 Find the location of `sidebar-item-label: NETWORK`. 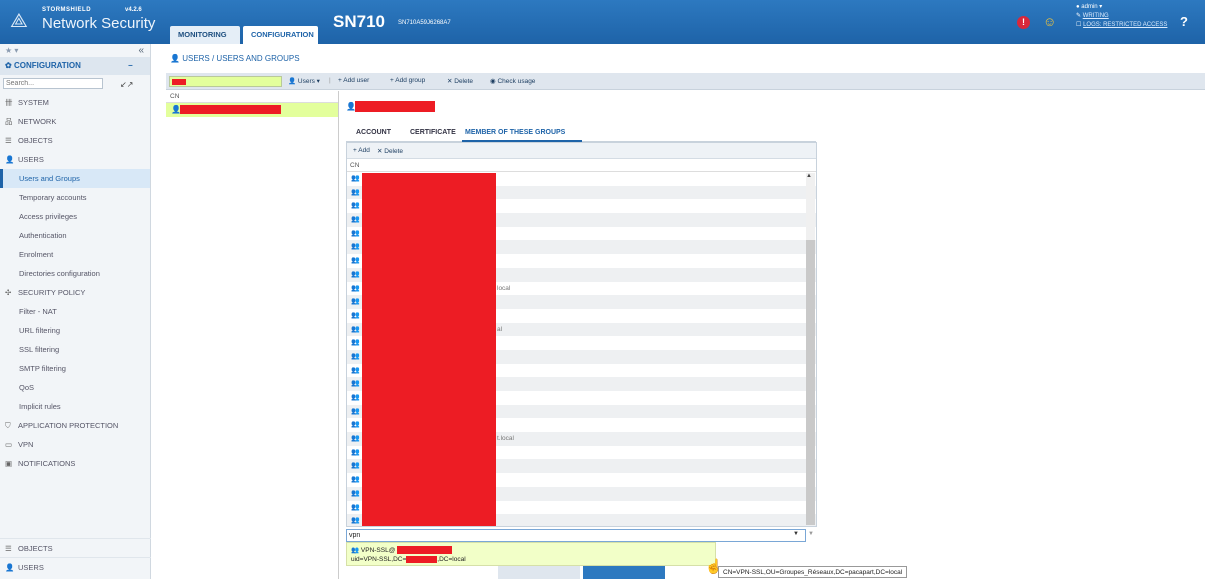

sidebar-item-label: NETWORK is located at coordinates (37, 121).